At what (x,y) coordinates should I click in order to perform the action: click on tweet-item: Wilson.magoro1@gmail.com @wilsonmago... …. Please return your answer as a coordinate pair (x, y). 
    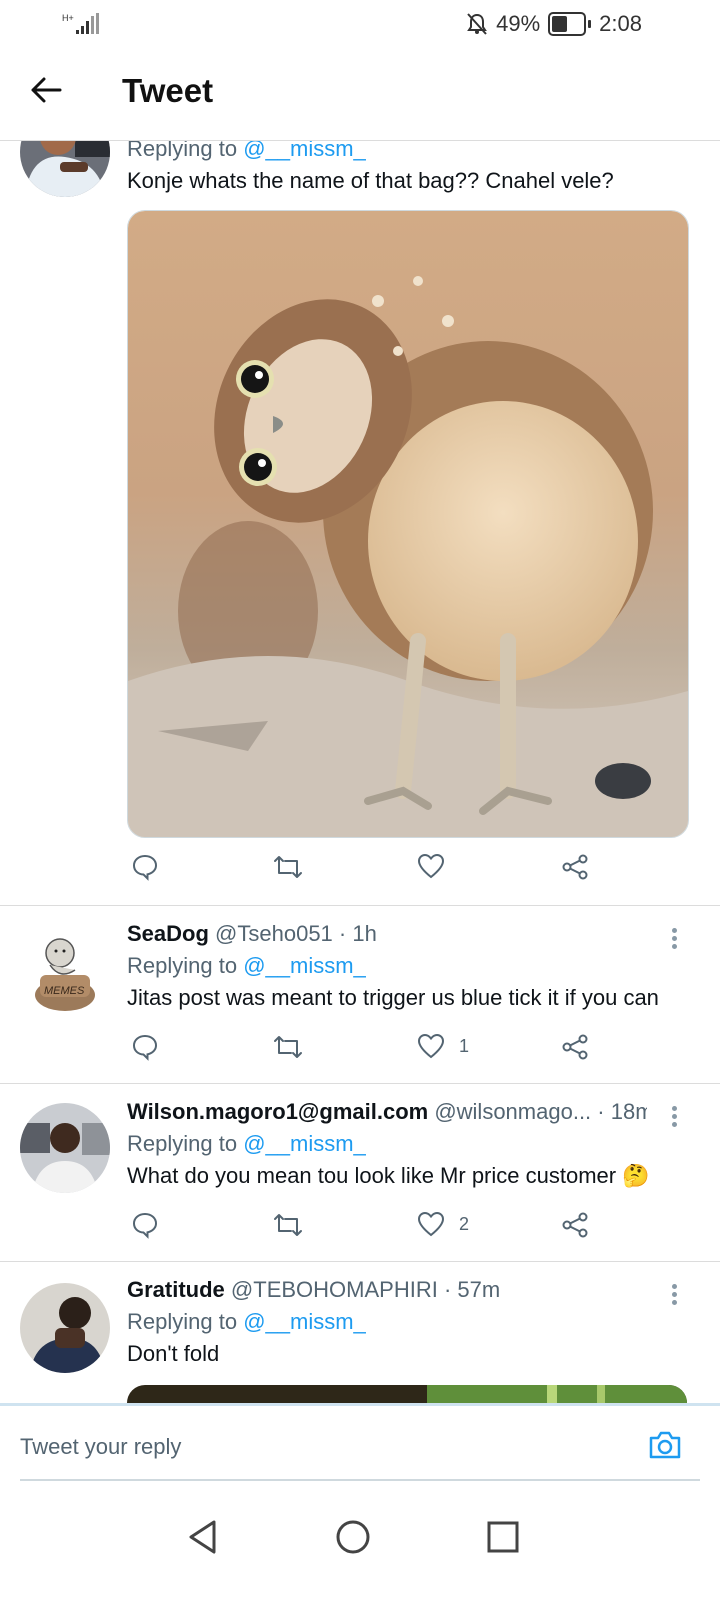
    Looking at the image, I should click on (360, 1172).